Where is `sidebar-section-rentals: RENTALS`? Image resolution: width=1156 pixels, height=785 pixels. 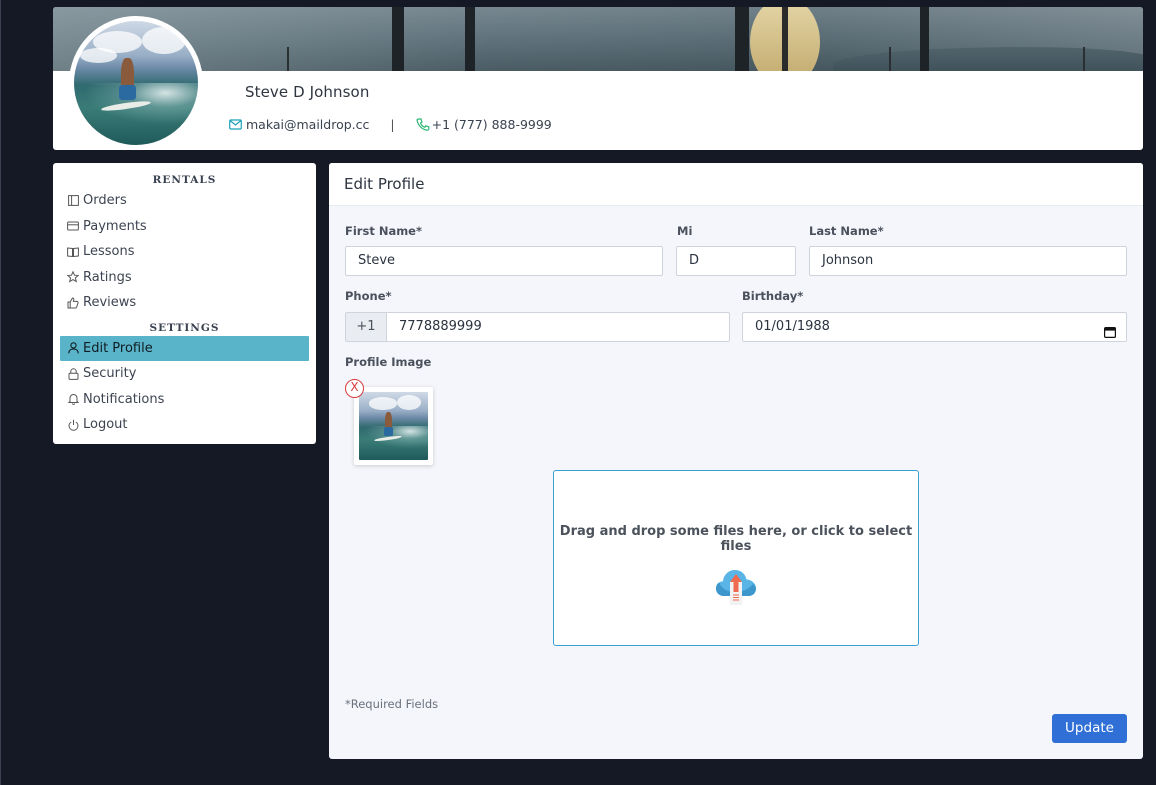 sidebar-section-rentals: RENTALS is located at coordinates (184, 180).